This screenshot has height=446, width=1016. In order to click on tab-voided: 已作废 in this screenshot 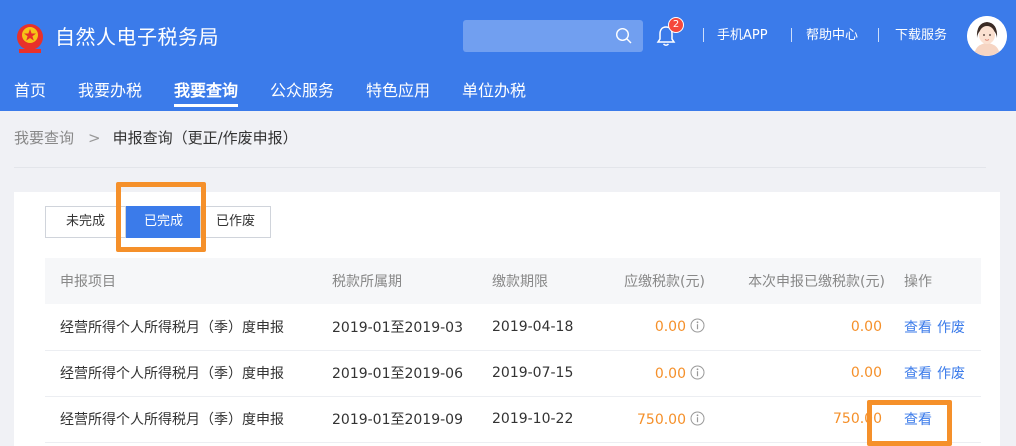, I will do `click(235, 222)`.